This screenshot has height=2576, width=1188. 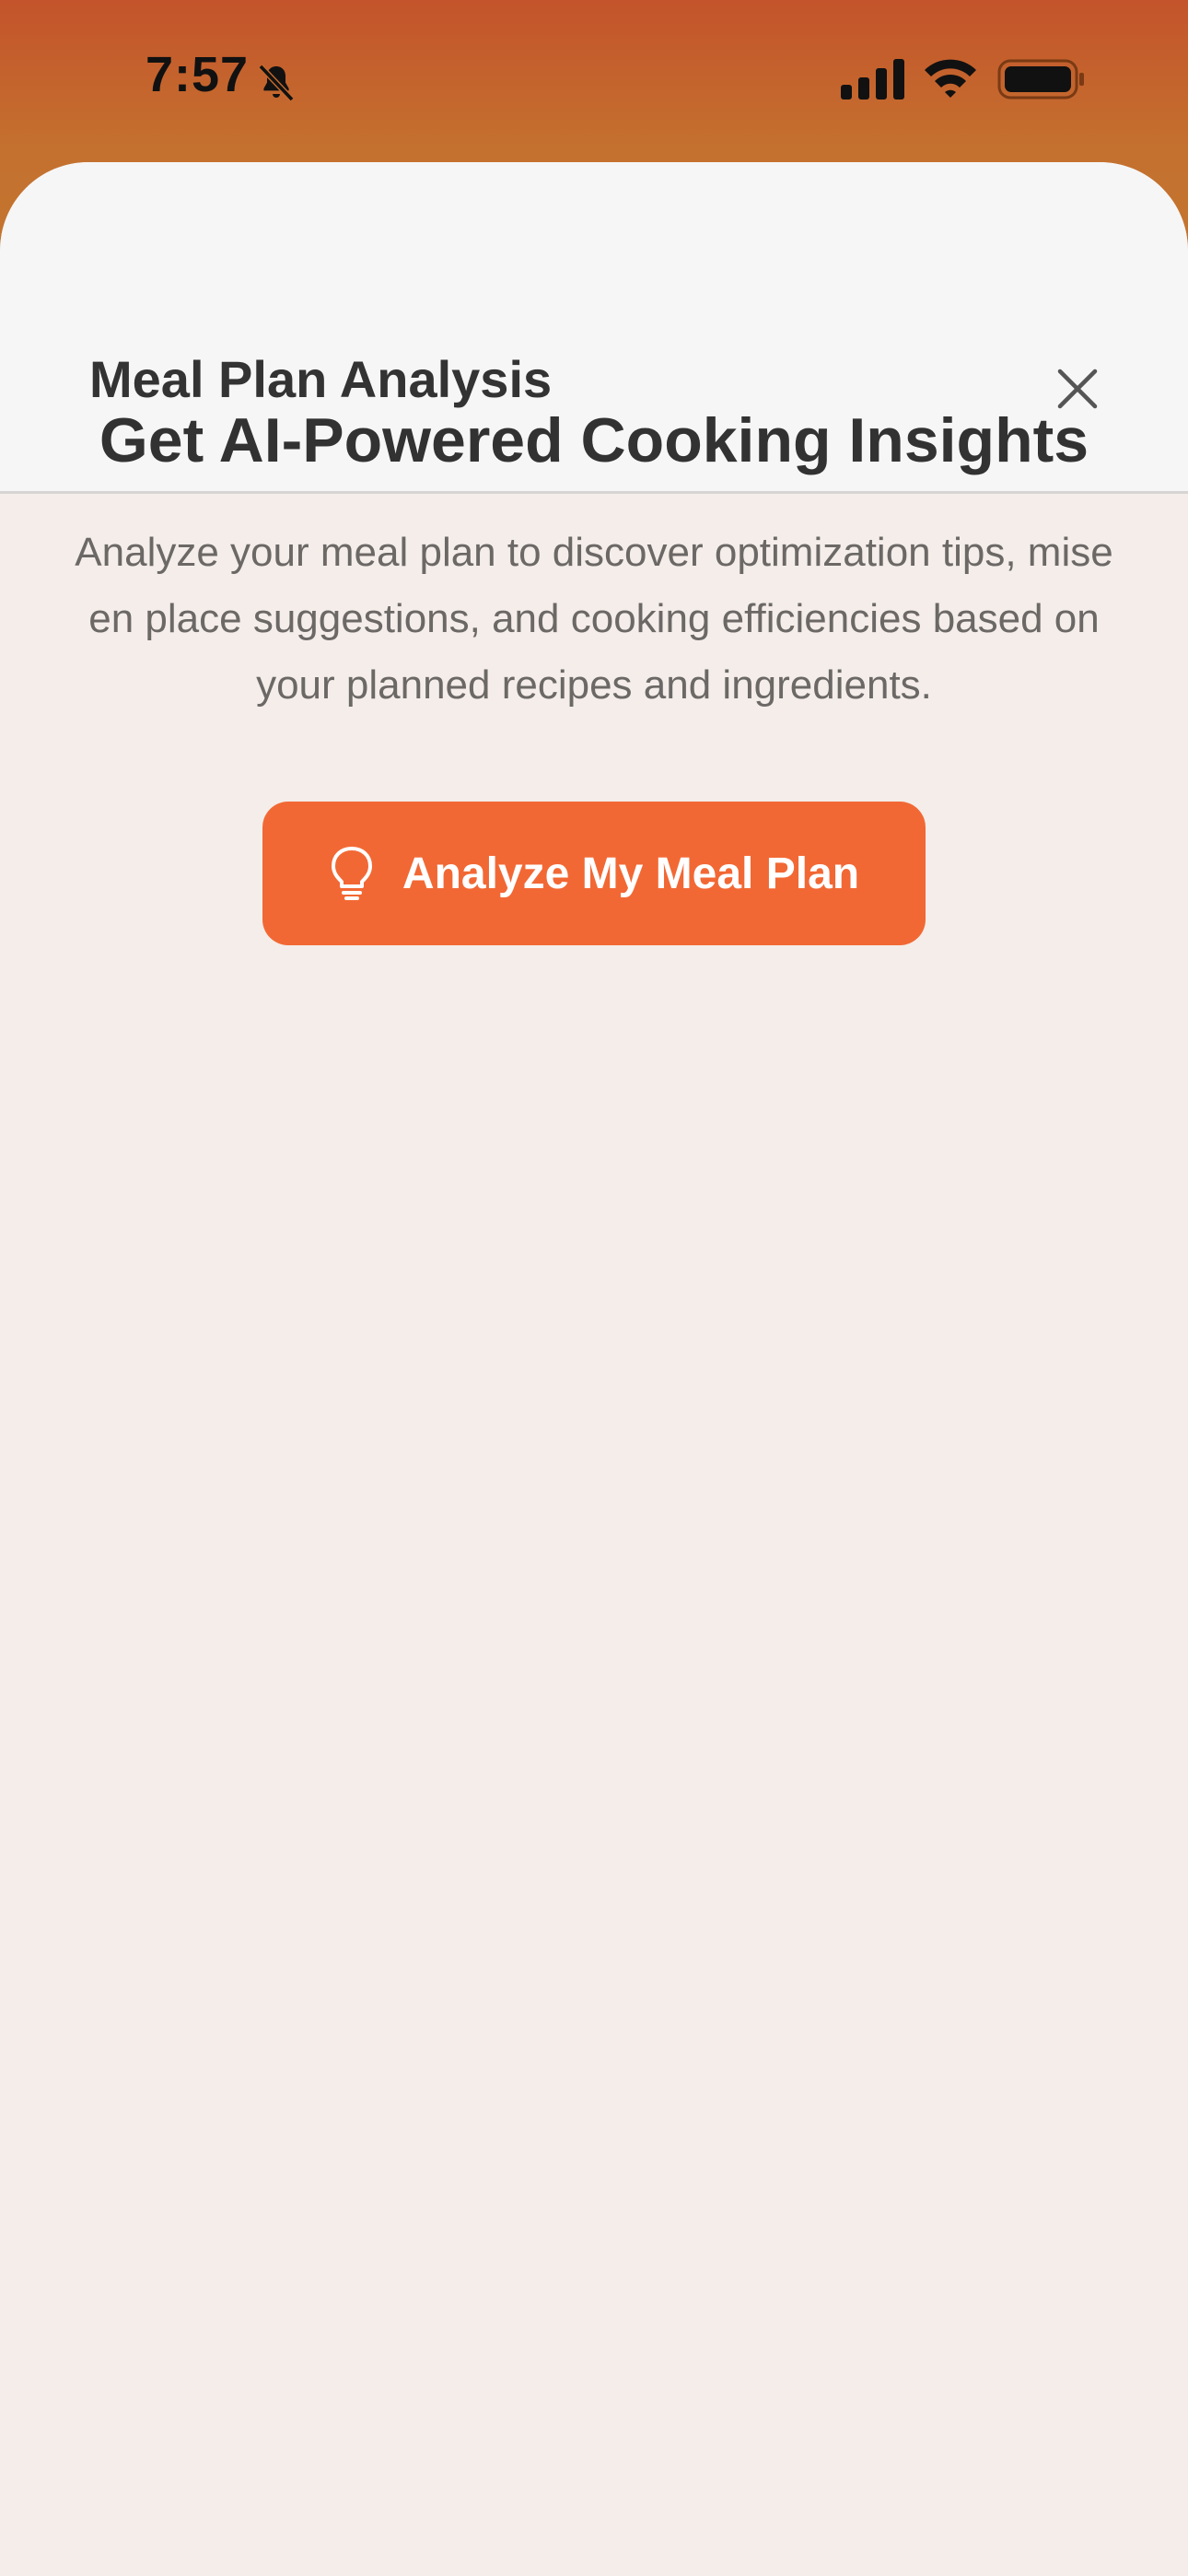 I want to click on sheet-title: Meal Plan Analysis, so click(x=321, y=379).